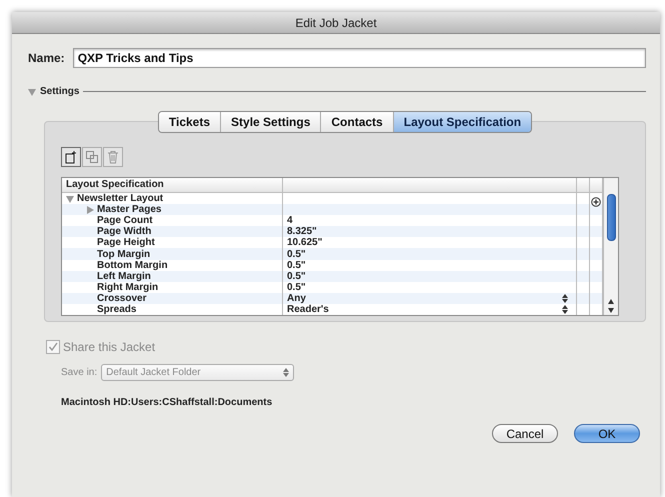 The width and height of the screenshot is (665, 497). What do you see at coordinates (172, 309) in the screenshot?
I see `property-name: Spreads` at bounding box center [172, 309].